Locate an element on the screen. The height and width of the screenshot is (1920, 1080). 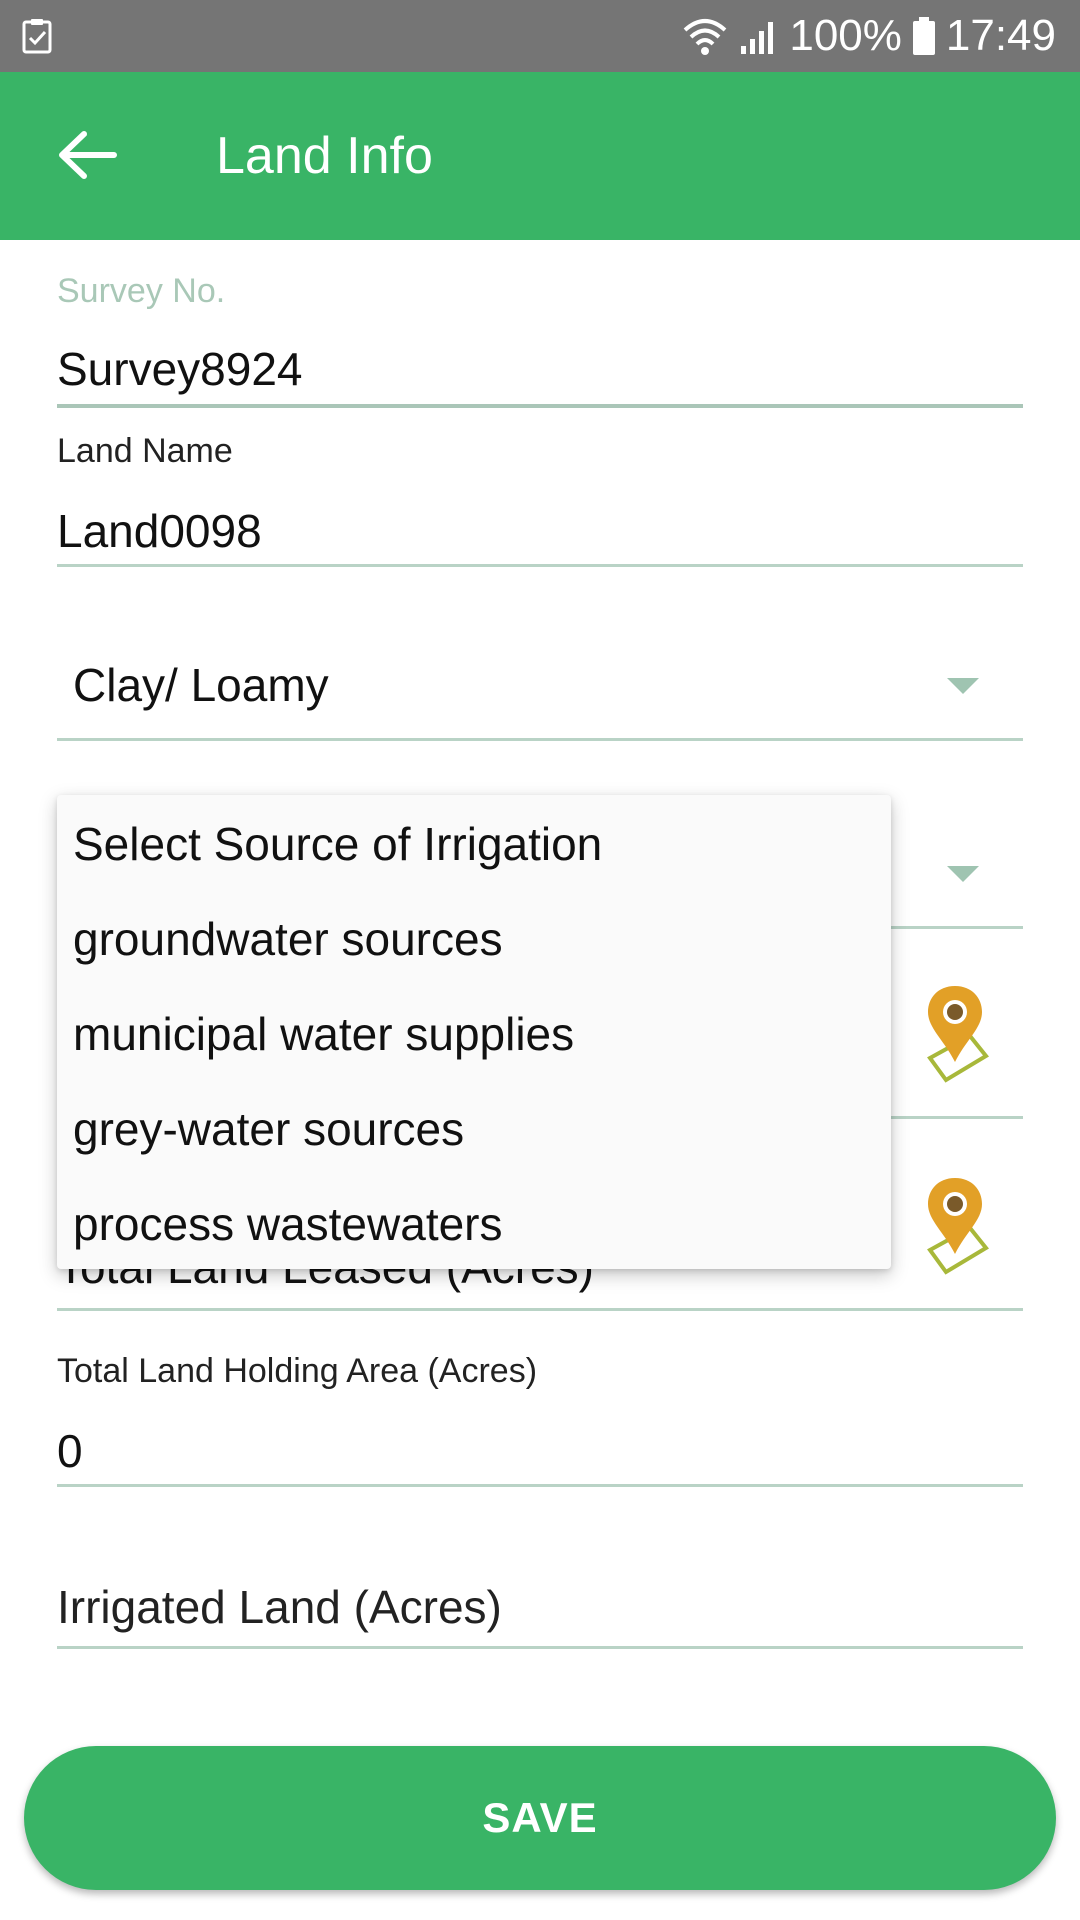
battery-percent: 100% is located at coordinates (845, 35).